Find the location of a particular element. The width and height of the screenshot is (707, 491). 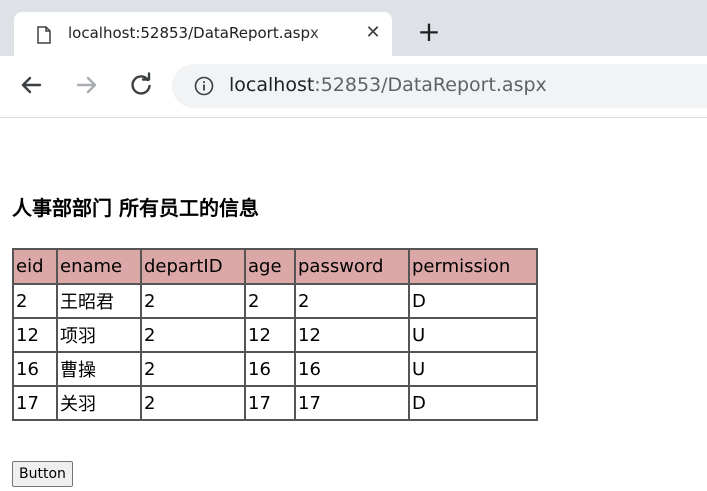

page-icon is located at coordinates (44, 35).